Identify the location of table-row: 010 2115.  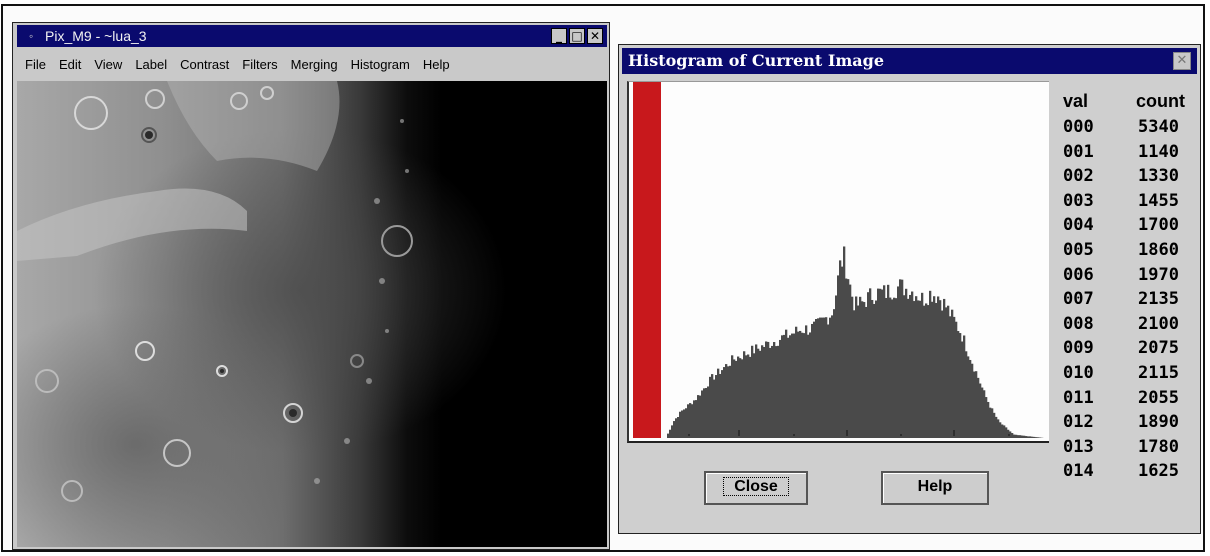
(1129, 373).